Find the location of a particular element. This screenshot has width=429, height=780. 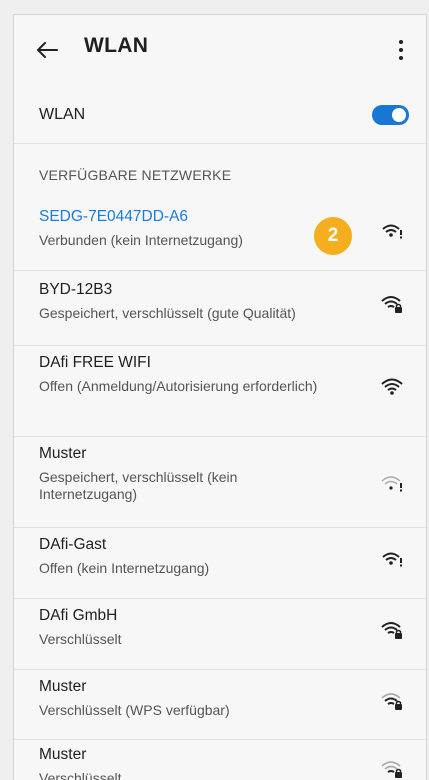

page-title: WLAN is located at coordinates (116, 45).